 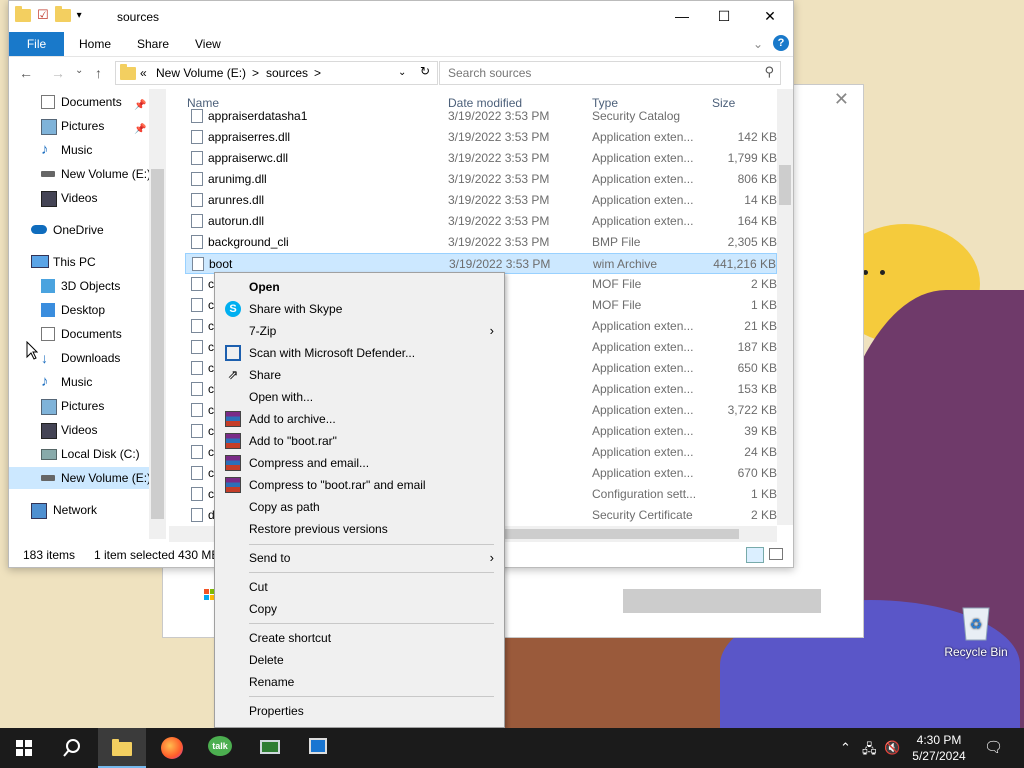 What do you see at coordinates (976, 630) in the screenshot?
I see `recycle-bin: ♻ Recycle Bin` at bounding box center [976, 630].